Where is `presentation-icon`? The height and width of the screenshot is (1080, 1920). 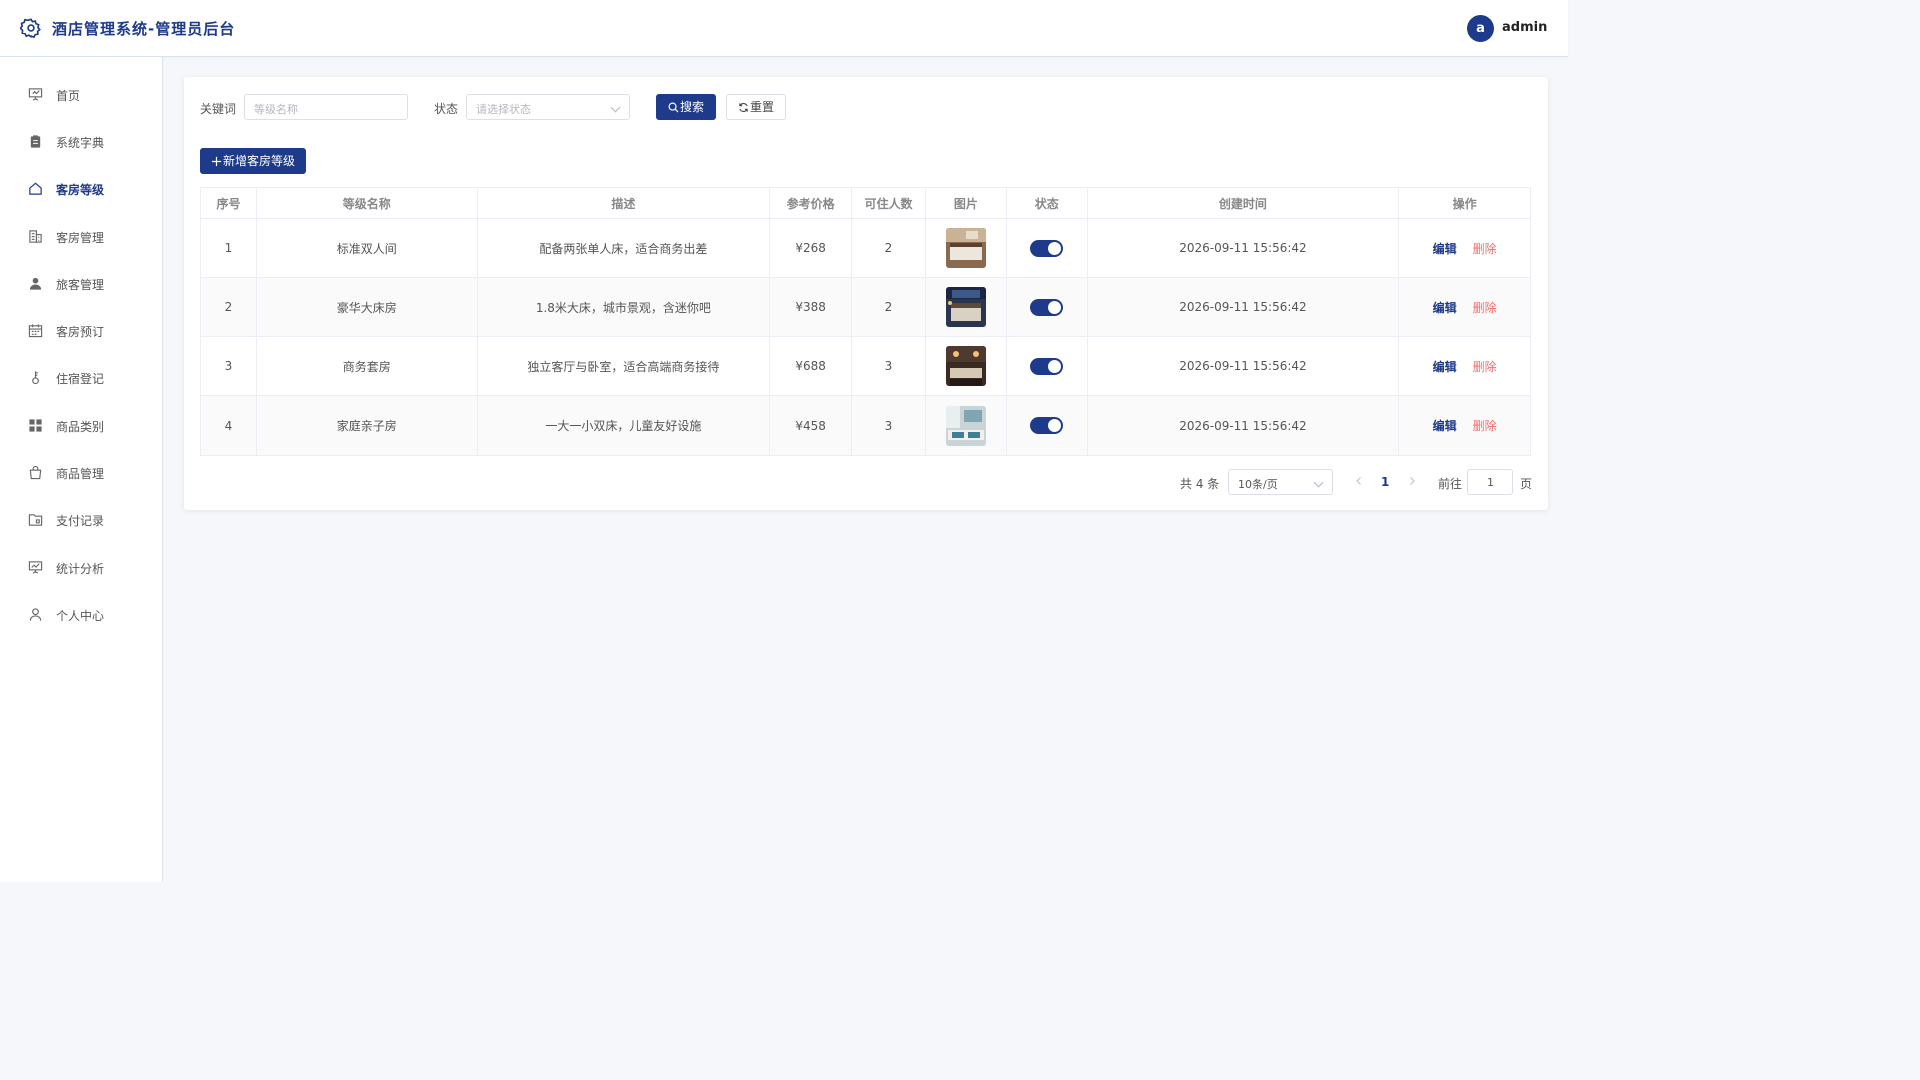 presentation-icon is located at coordinates (35, 94).